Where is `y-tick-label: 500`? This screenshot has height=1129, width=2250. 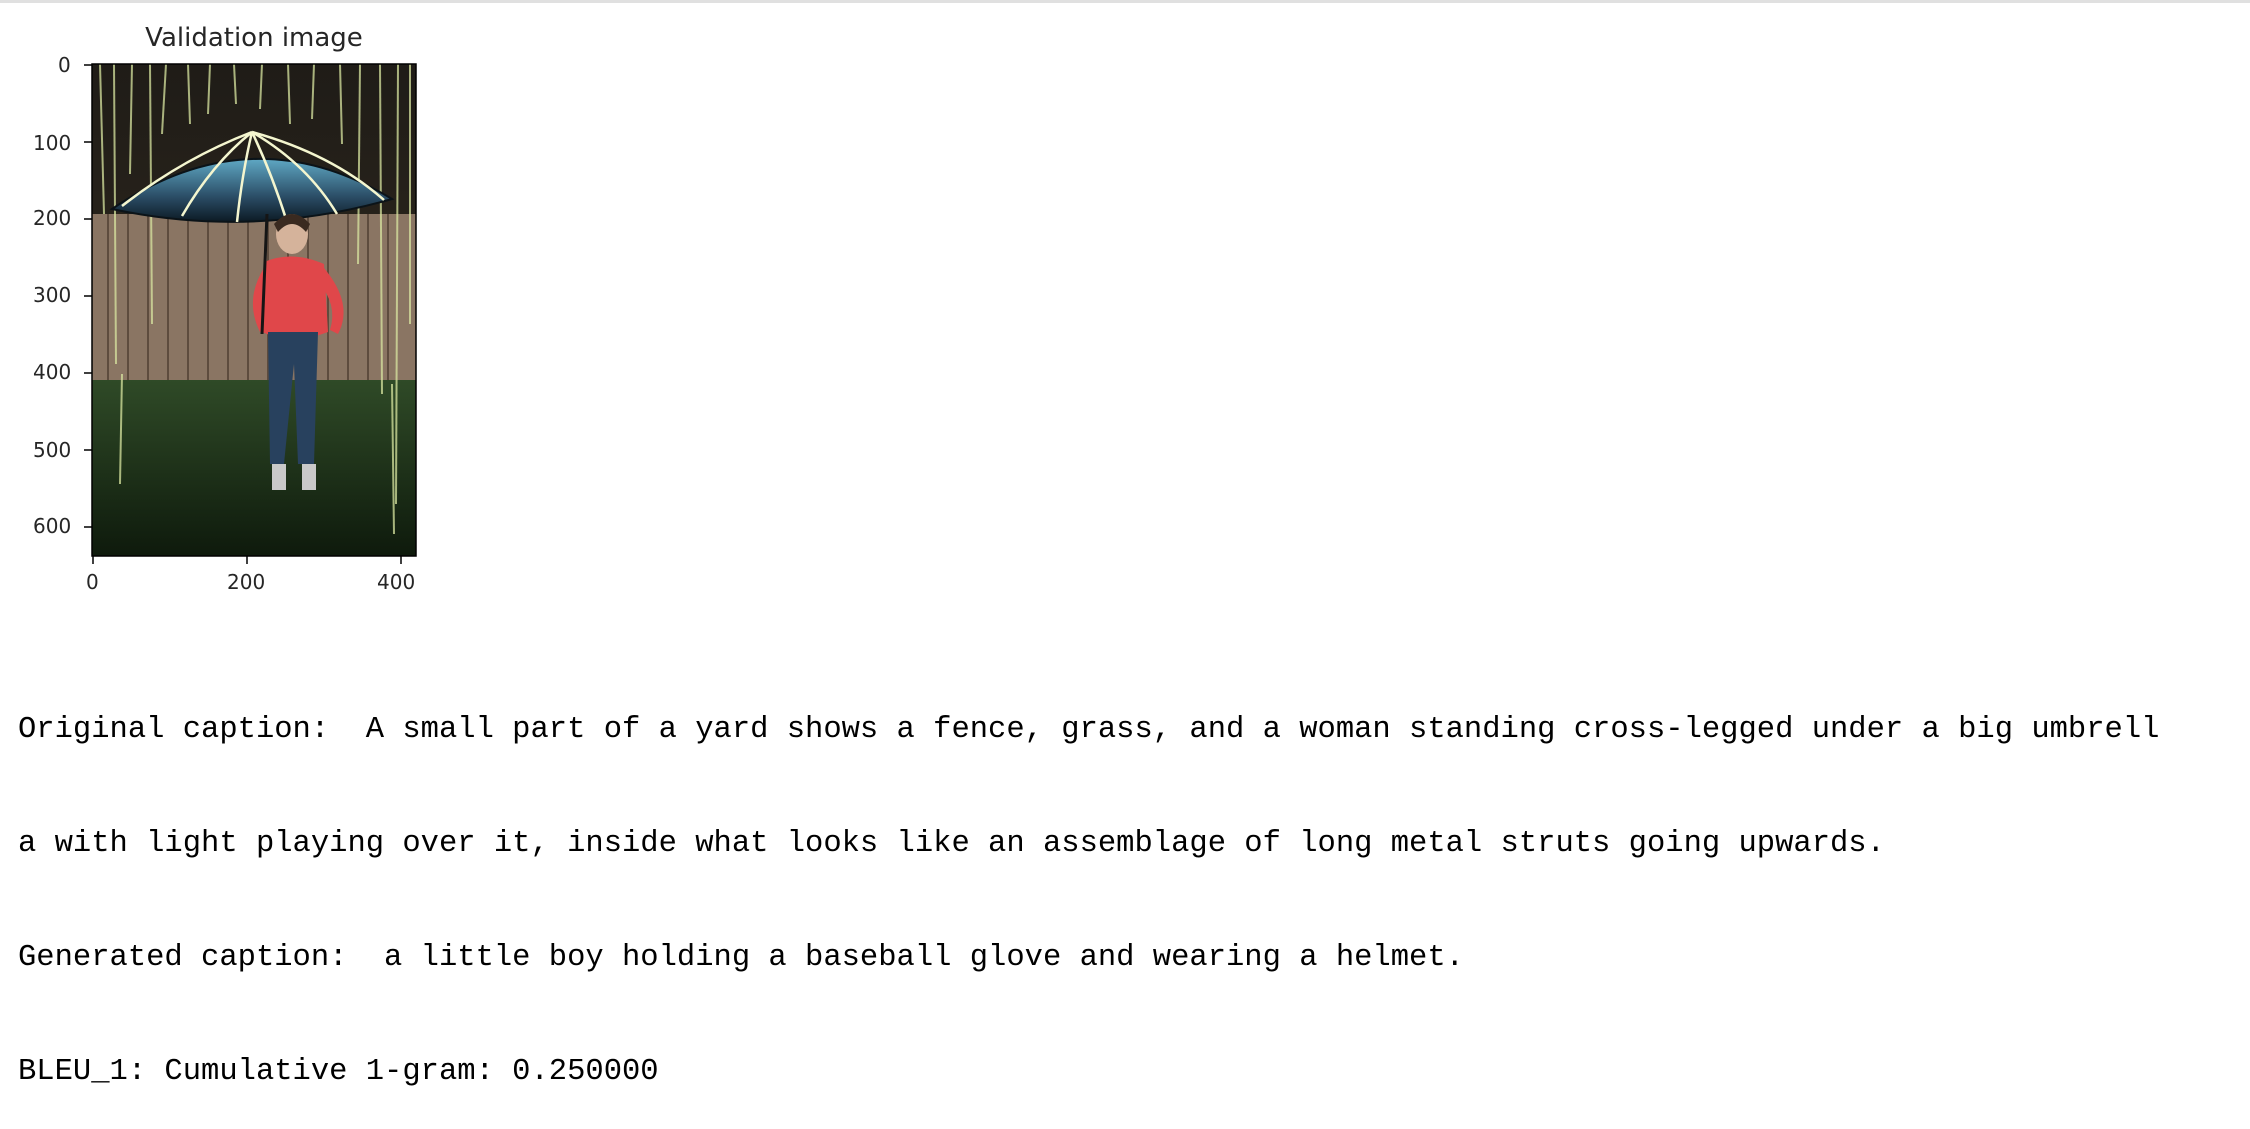 y-tick-label: 500 is located at coordinates (52, 450).